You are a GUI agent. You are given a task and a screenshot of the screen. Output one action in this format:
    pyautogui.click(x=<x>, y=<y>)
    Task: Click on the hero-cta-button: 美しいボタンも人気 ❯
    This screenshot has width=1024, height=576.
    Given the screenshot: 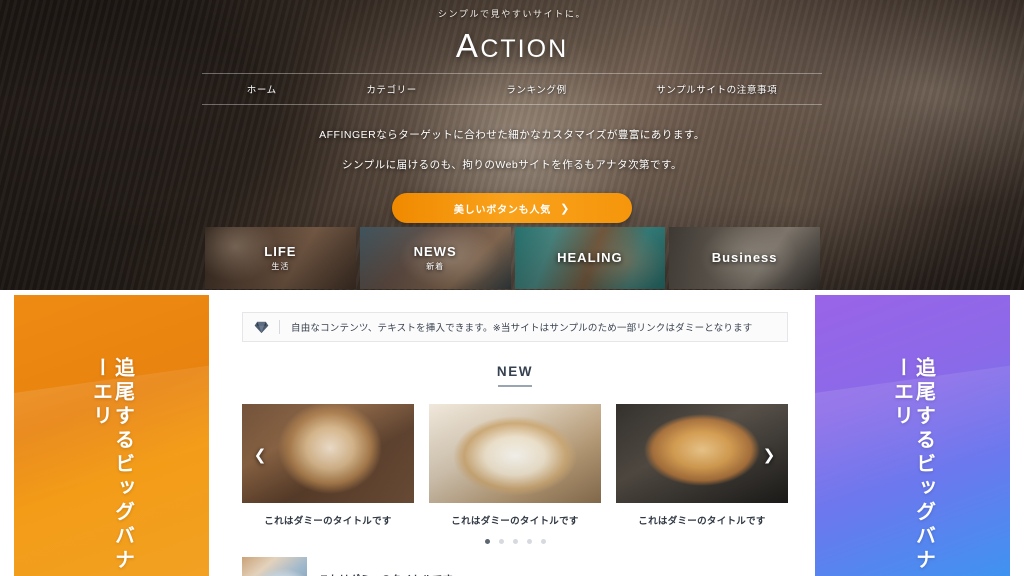 What is the action you would take?
    pyautogui.click(x=512, y=208)
    